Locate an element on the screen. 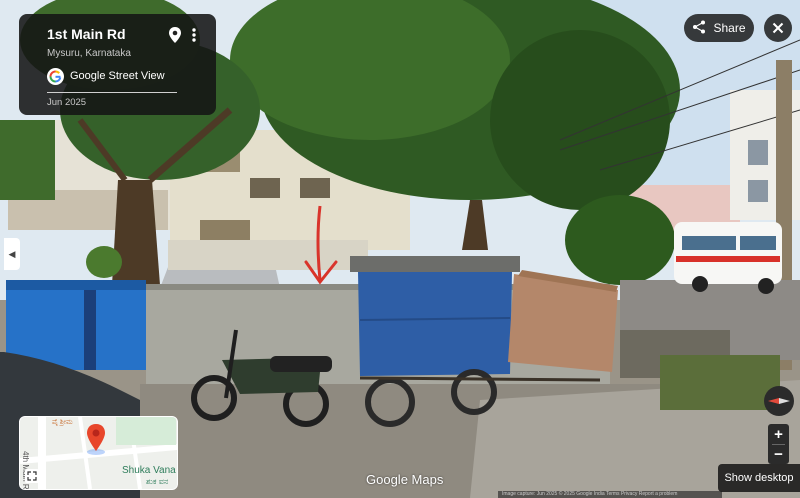 The width and height of the screenshot is (800, 498). street-view-source: Google Street View is located at coordinates (106, 76).